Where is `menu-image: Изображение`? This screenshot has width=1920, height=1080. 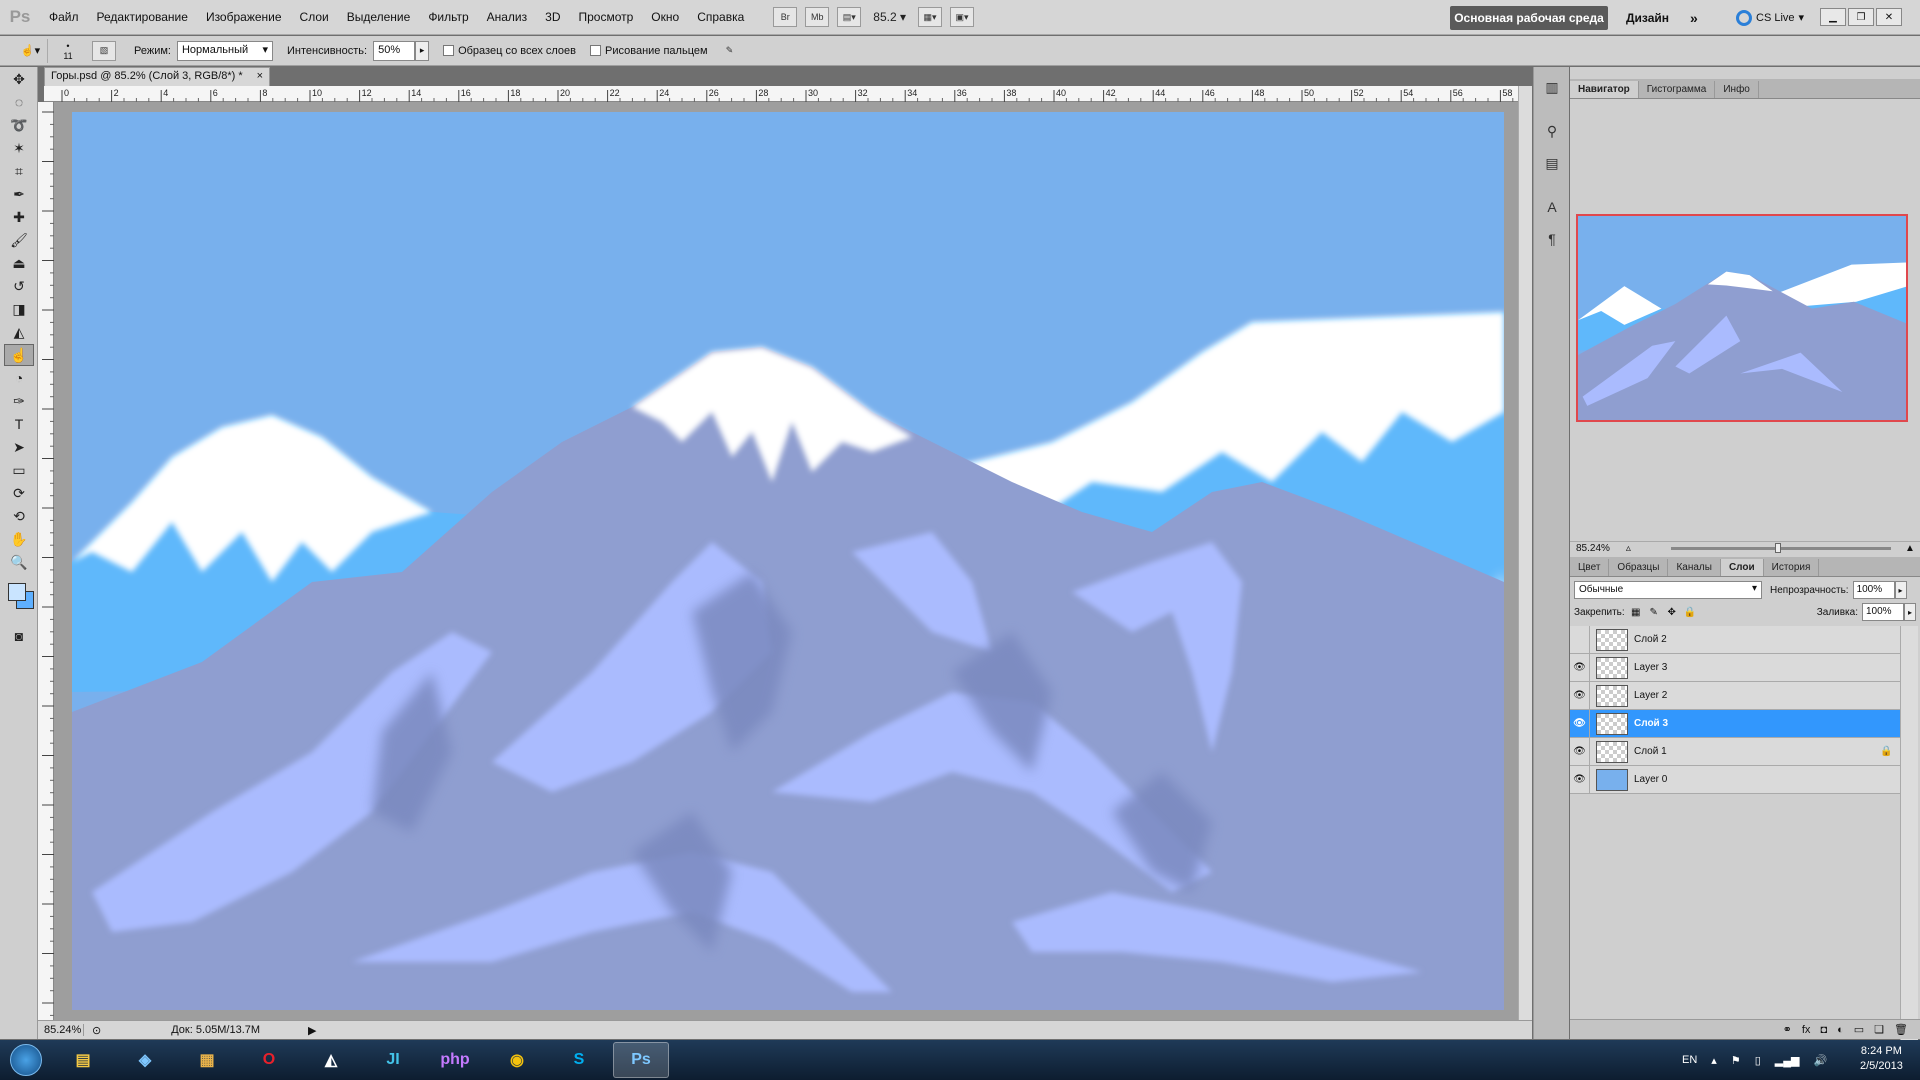
menu-image: Изображение is located at coordinates (244, 17).